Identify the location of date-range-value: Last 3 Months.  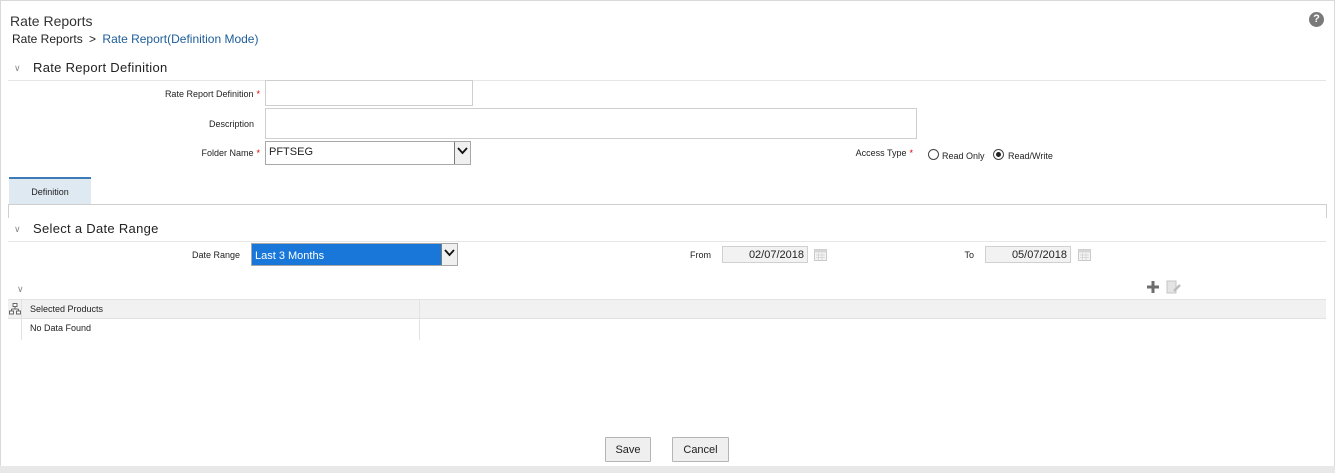
(346, 254).